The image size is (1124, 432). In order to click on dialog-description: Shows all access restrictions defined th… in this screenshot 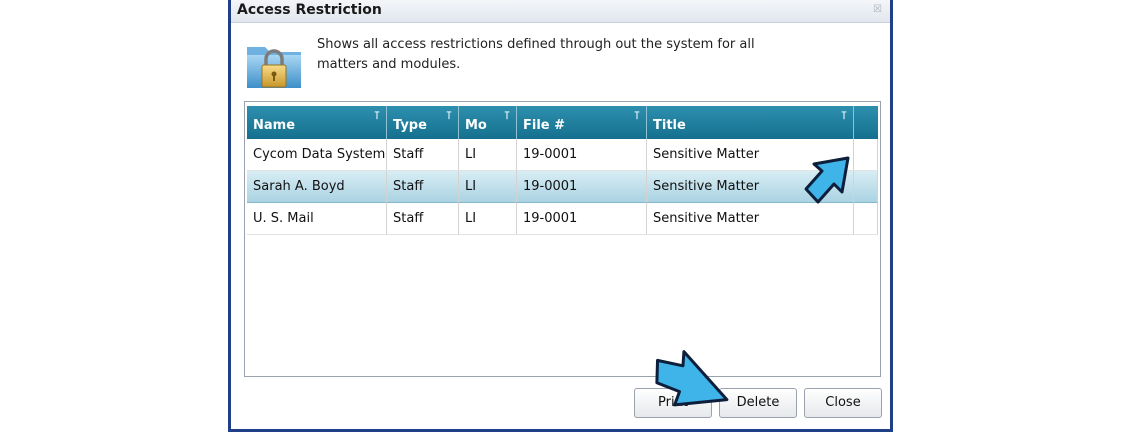, I will do `click(536, 54)`.